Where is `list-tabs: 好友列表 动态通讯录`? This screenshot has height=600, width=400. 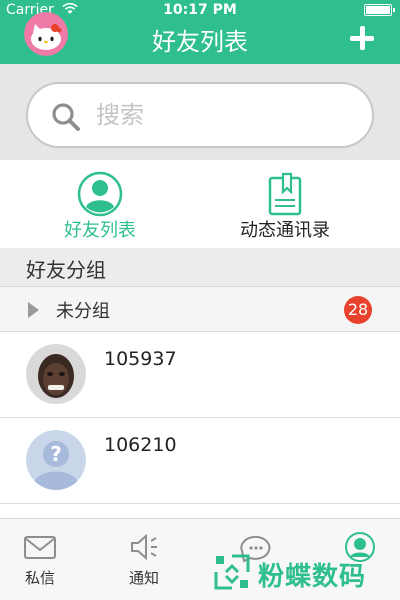 list-tabs: 好友列表 动态通讯录 is located at coordinates (200, 204).